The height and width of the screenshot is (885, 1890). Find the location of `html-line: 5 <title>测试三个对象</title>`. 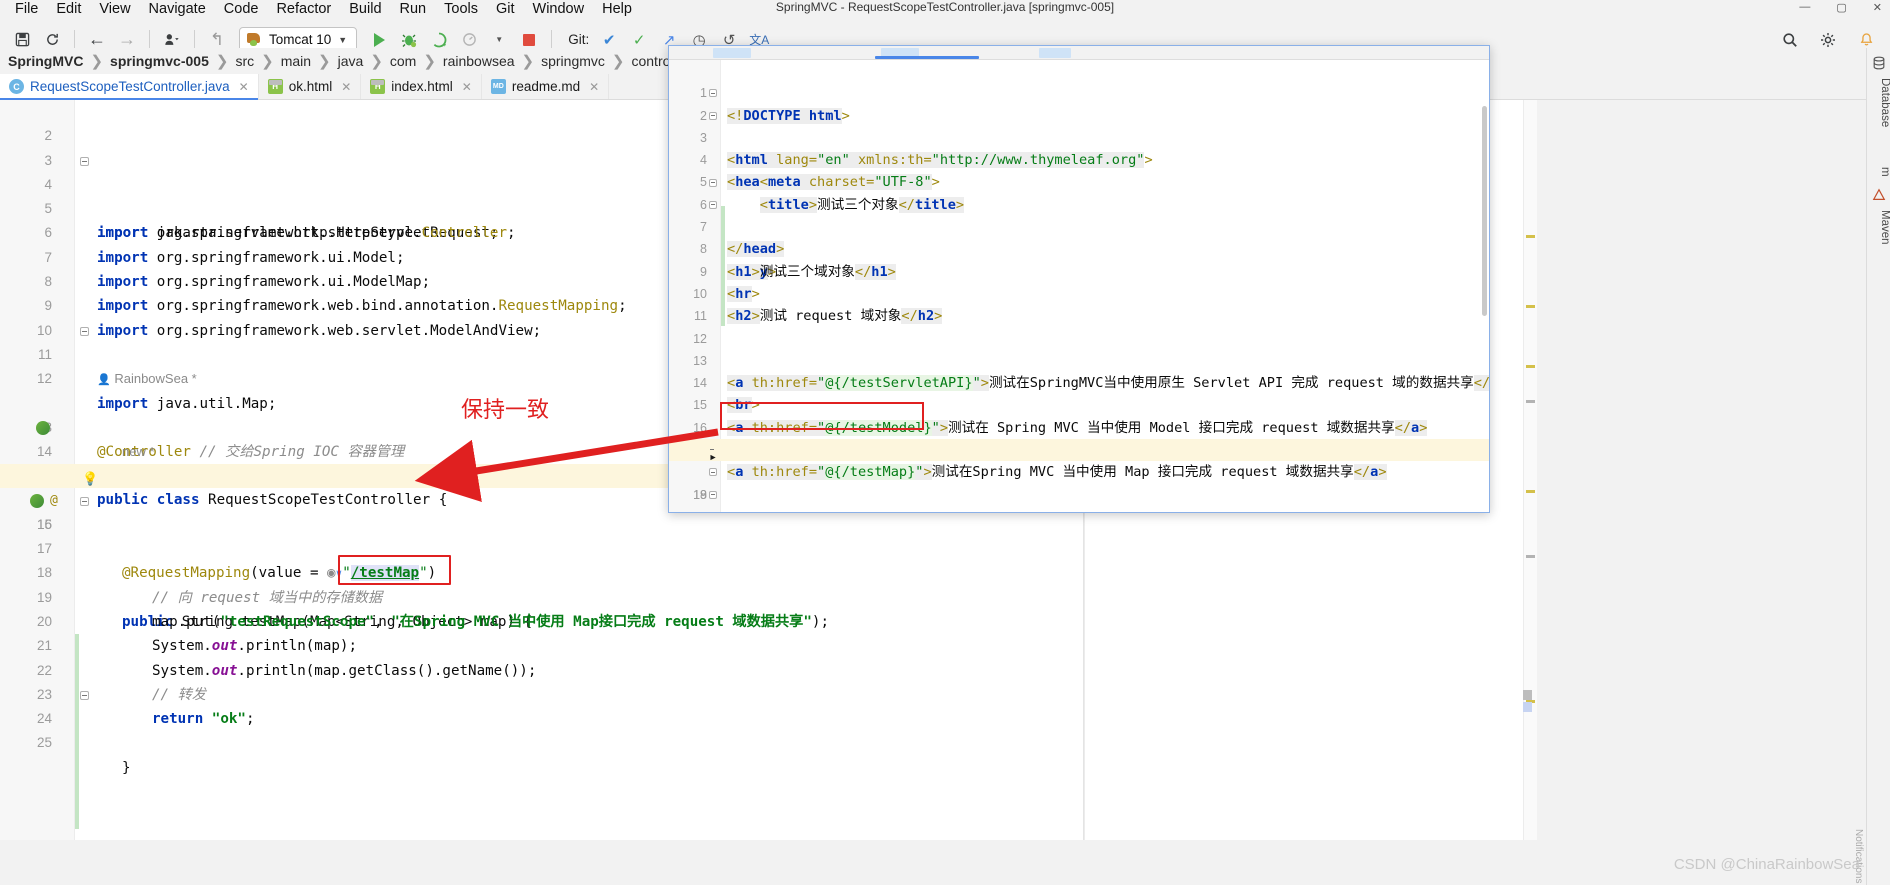

html-line: 5 <title>测试三个对象</title> is located at coordinates (1079, 181).